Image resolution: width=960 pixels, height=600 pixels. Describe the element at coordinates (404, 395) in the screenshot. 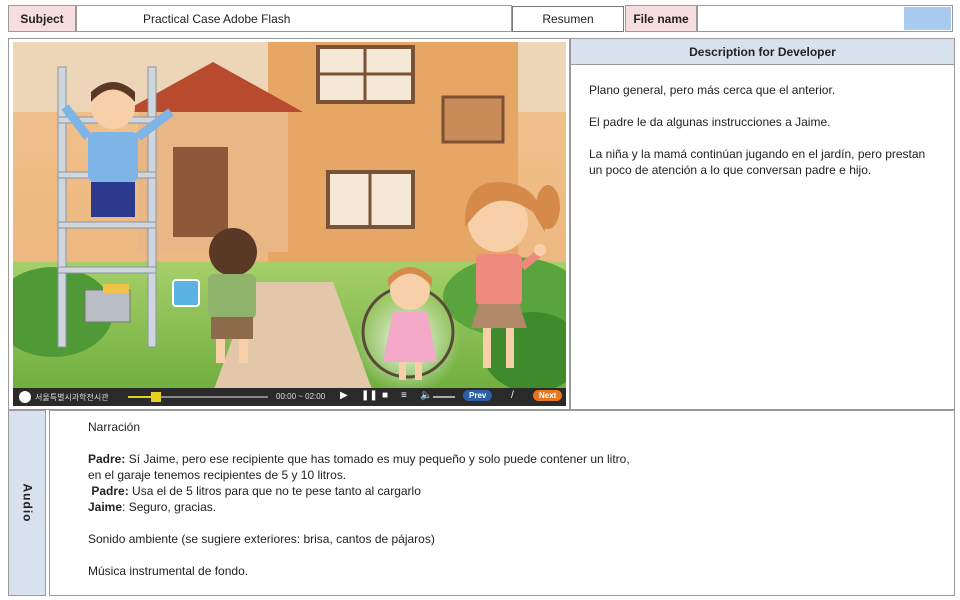

I see `menu-icon: ≡` at that location.